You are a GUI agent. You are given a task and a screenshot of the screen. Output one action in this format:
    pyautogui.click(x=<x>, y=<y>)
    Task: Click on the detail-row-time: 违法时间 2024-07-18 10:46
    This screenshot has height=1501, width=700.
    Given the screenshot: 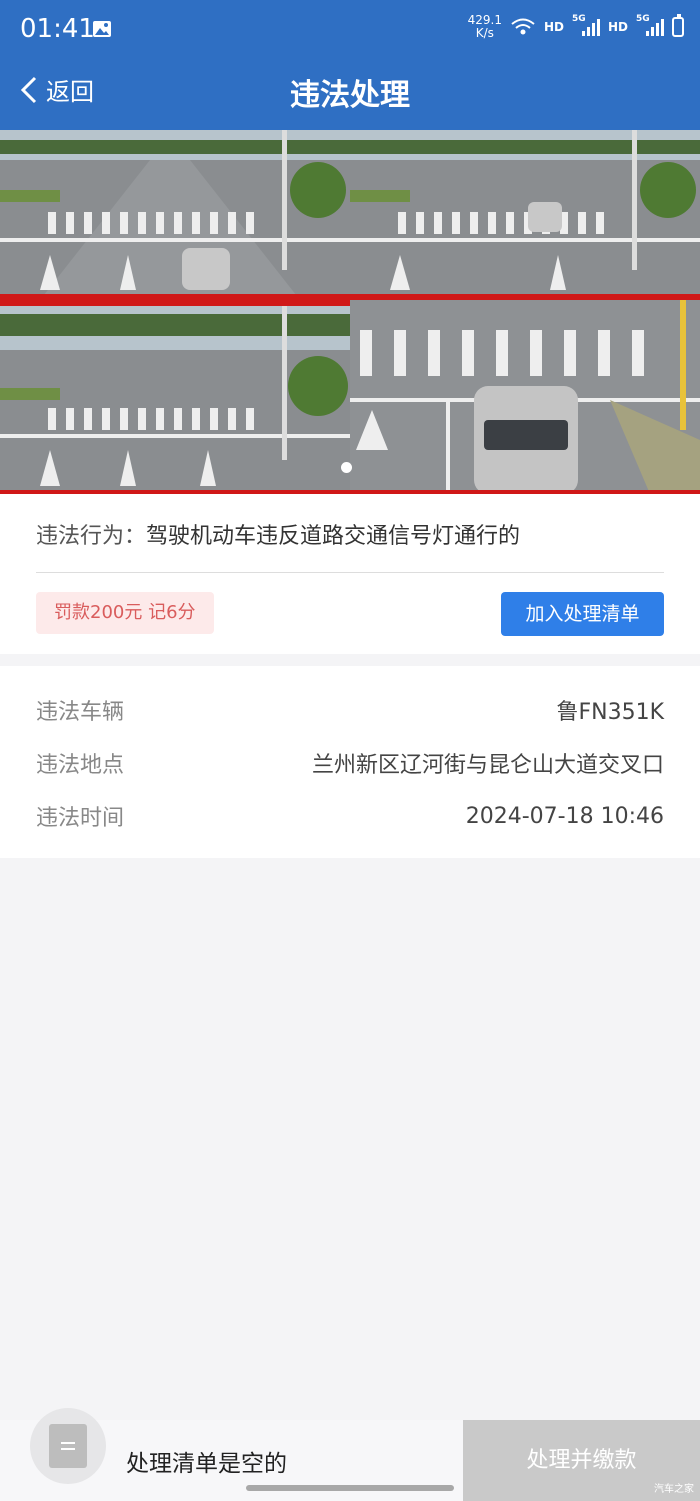 What is the action you would take?
    pyautogui.click(x=350, y=817)
    